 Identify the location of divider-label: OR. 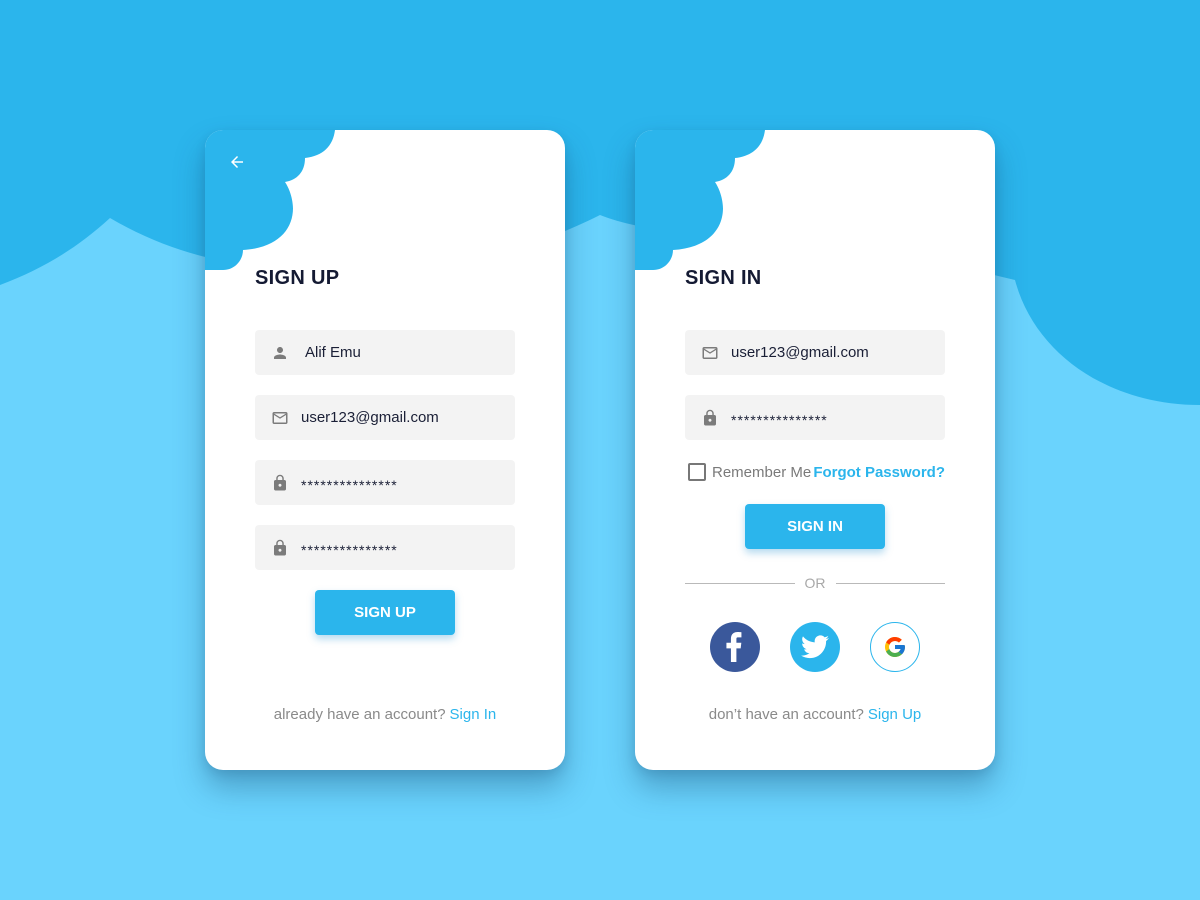
(815, 583).